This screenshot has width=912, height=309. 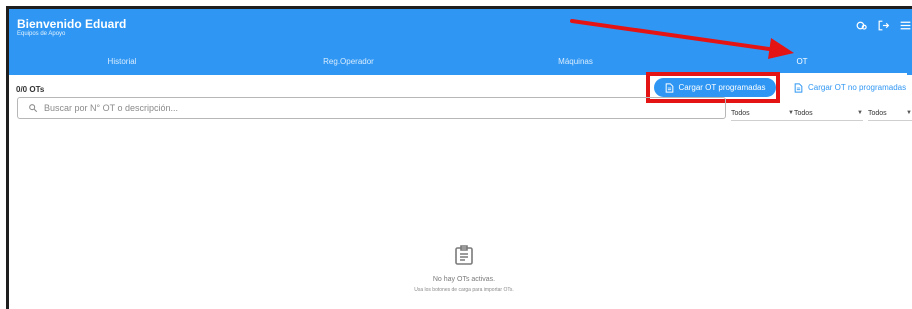 I want to click on filter-select-3: Todos ▼, so click(x=890, y=114).